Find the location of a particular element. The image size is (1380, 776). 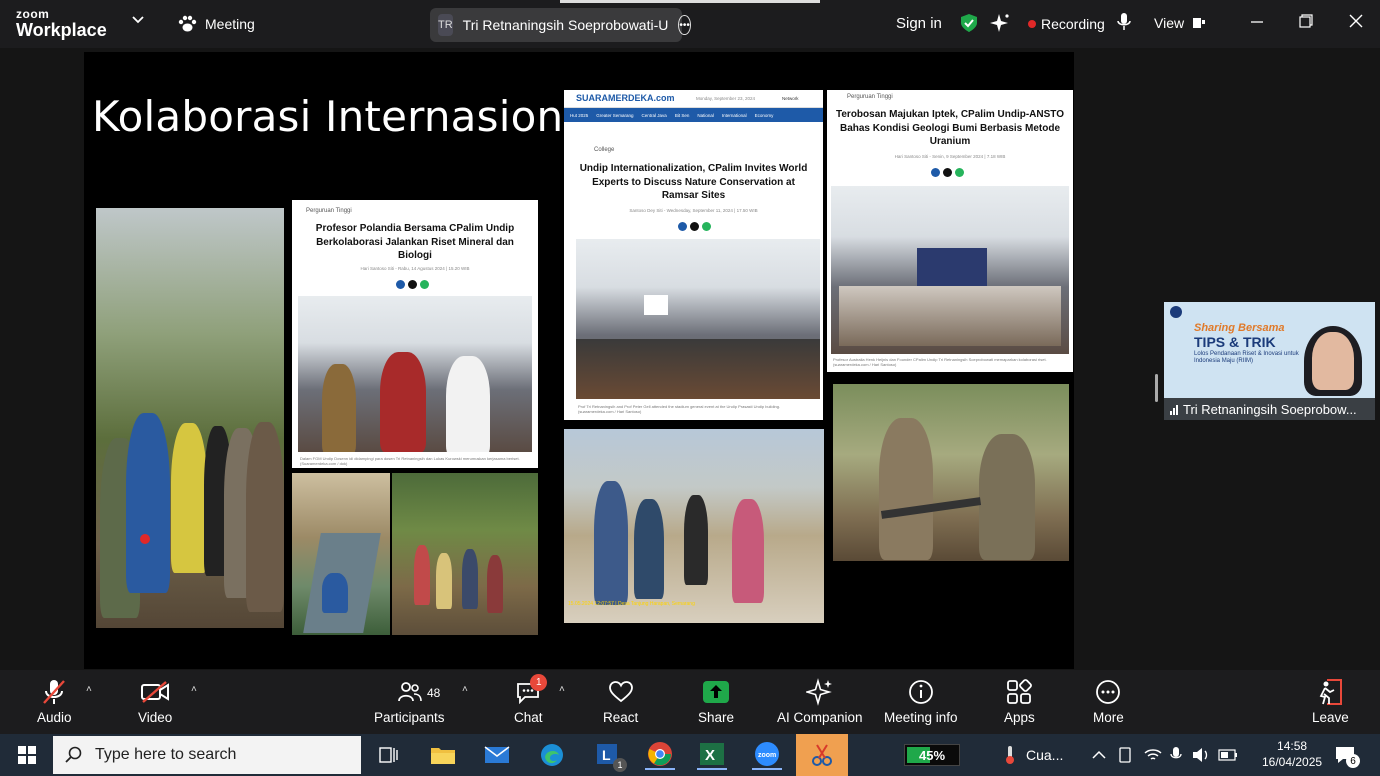

recording-indicator: Recording is located at coordinates (1066, 24).